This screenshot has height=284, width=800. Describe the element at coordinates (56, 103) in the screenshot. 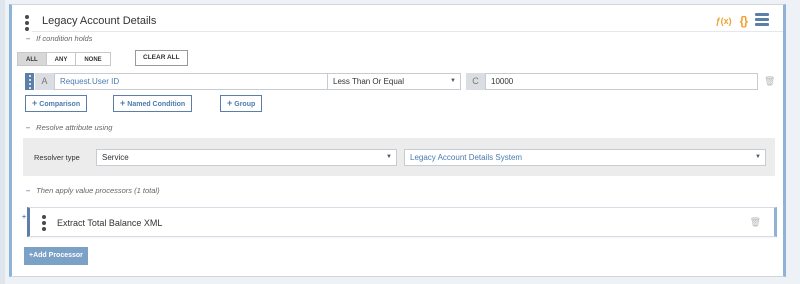

I see `add-comparison-button: + Comparison` at that location.